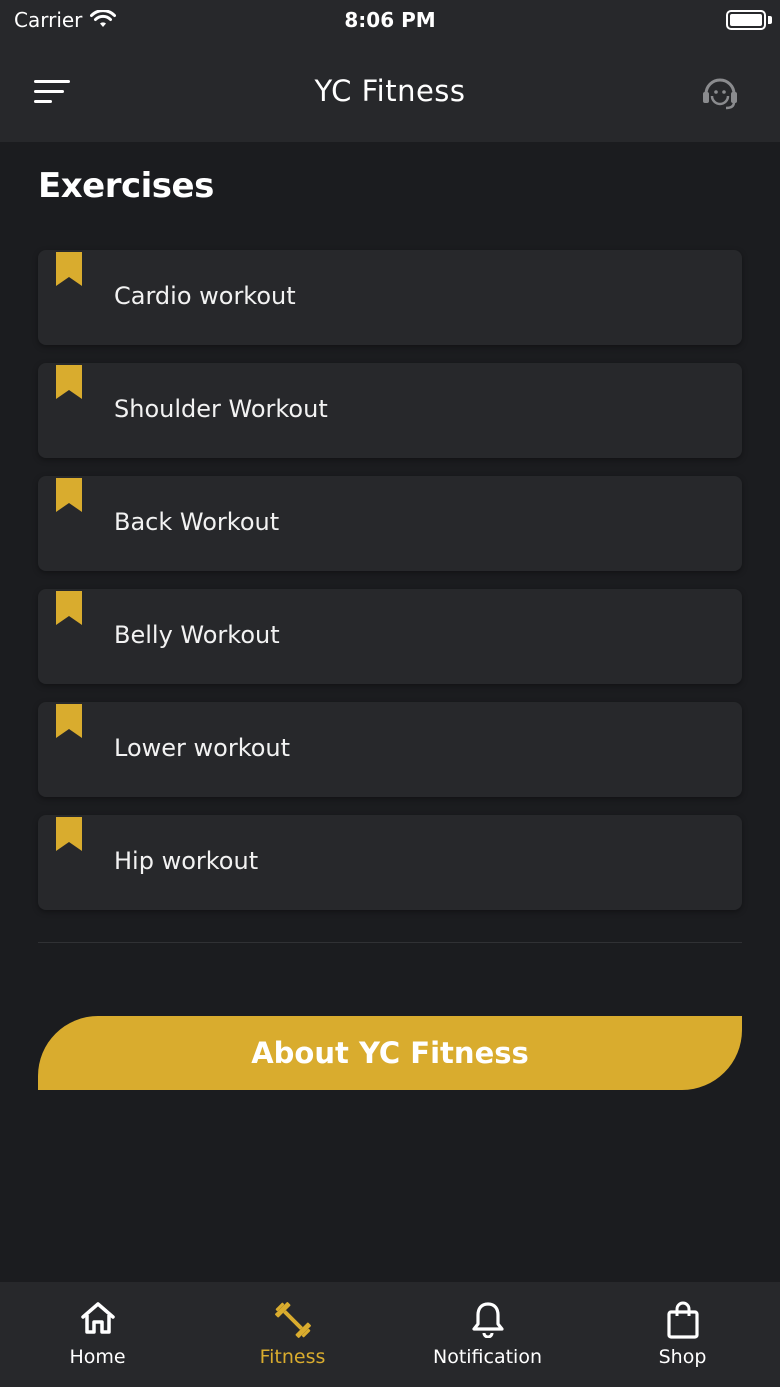 The width and height of the screenshot is (780, 1387). I want to click on tab-label: Shop, so click(682, 1357).